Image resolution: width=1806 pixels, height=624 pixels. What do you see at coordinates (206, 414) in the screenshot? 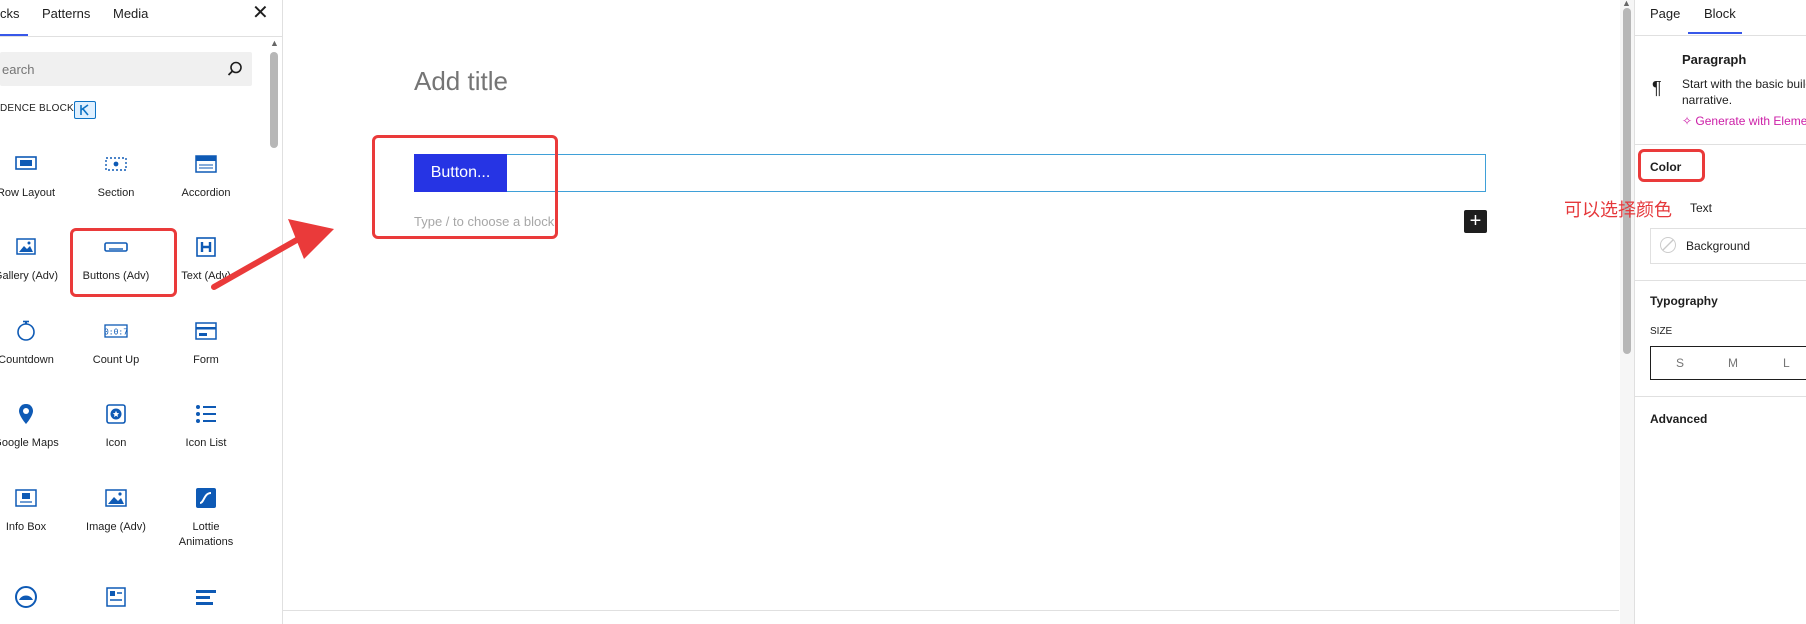
I see `icon-list-icon` at bounding box center [206, 414].